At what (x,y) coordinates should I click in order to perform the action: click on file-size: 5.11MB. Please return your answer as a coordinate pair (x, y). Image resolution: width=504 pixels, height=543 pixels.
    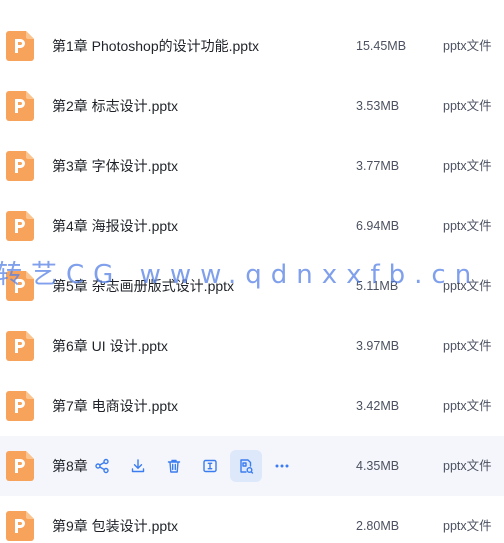
    Looking at the image, I should click on (377, 286).